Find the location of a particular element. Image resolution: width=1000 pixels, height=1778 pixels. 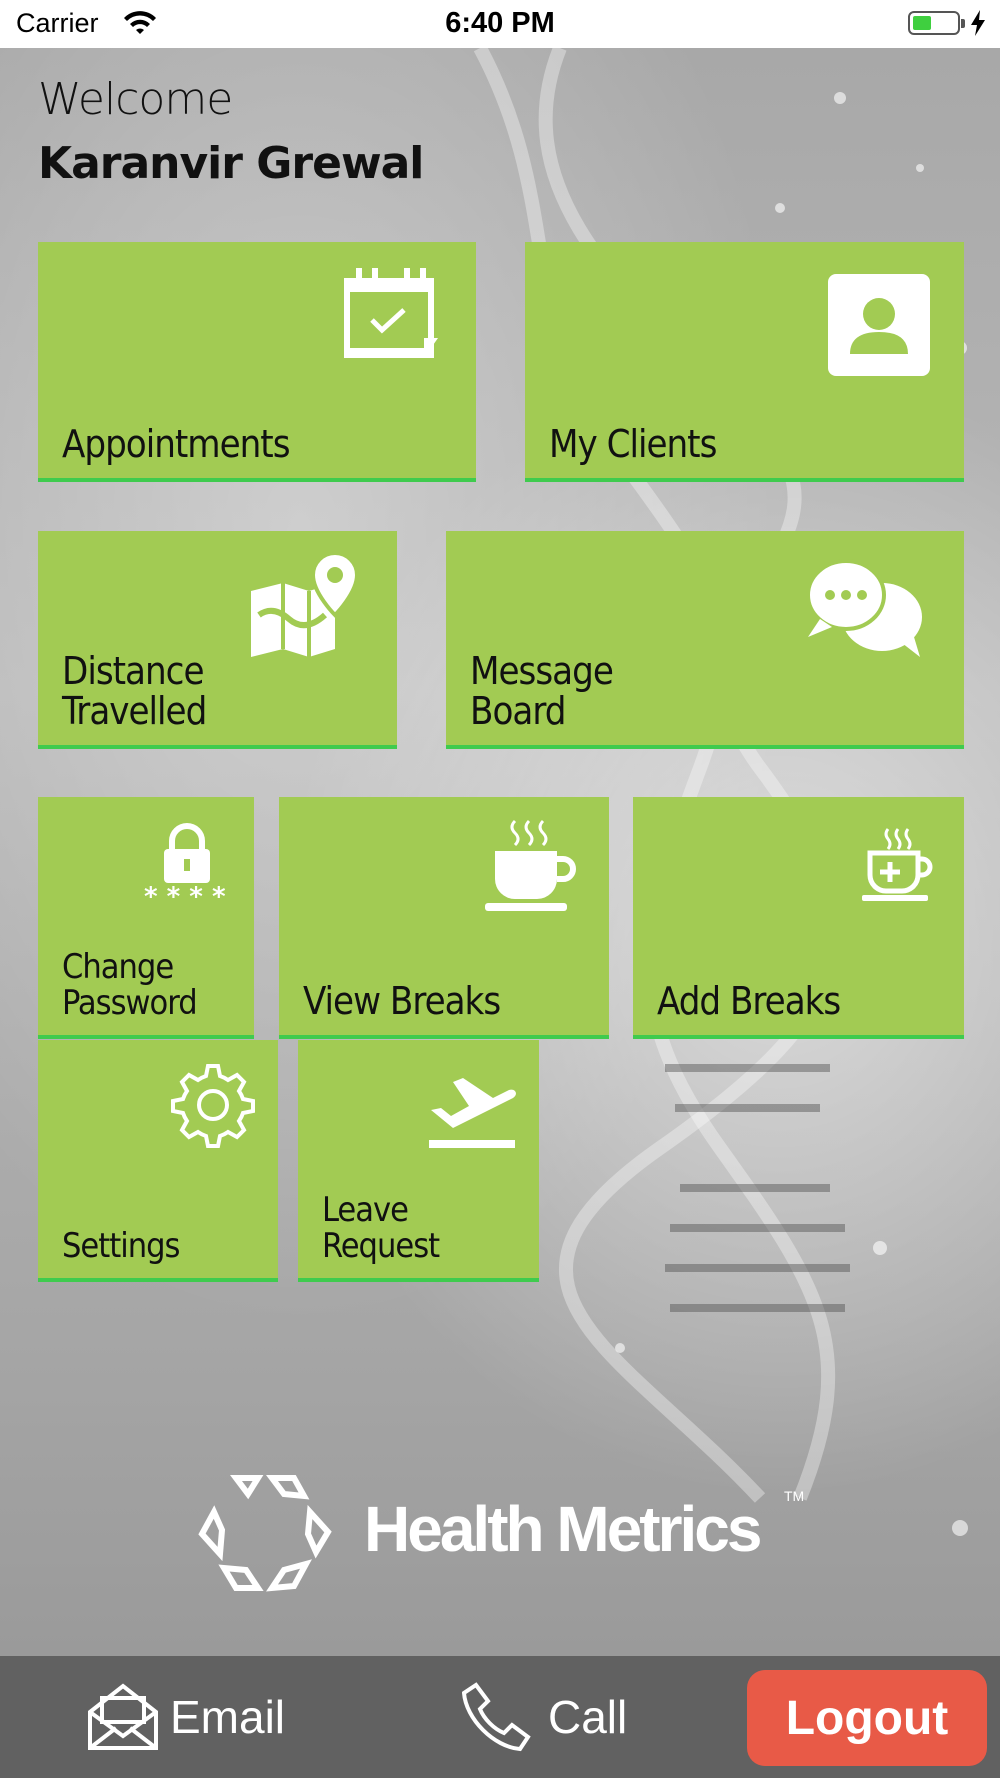

view-breaks-tile: View Breaks is located at coordinates (444, 918).